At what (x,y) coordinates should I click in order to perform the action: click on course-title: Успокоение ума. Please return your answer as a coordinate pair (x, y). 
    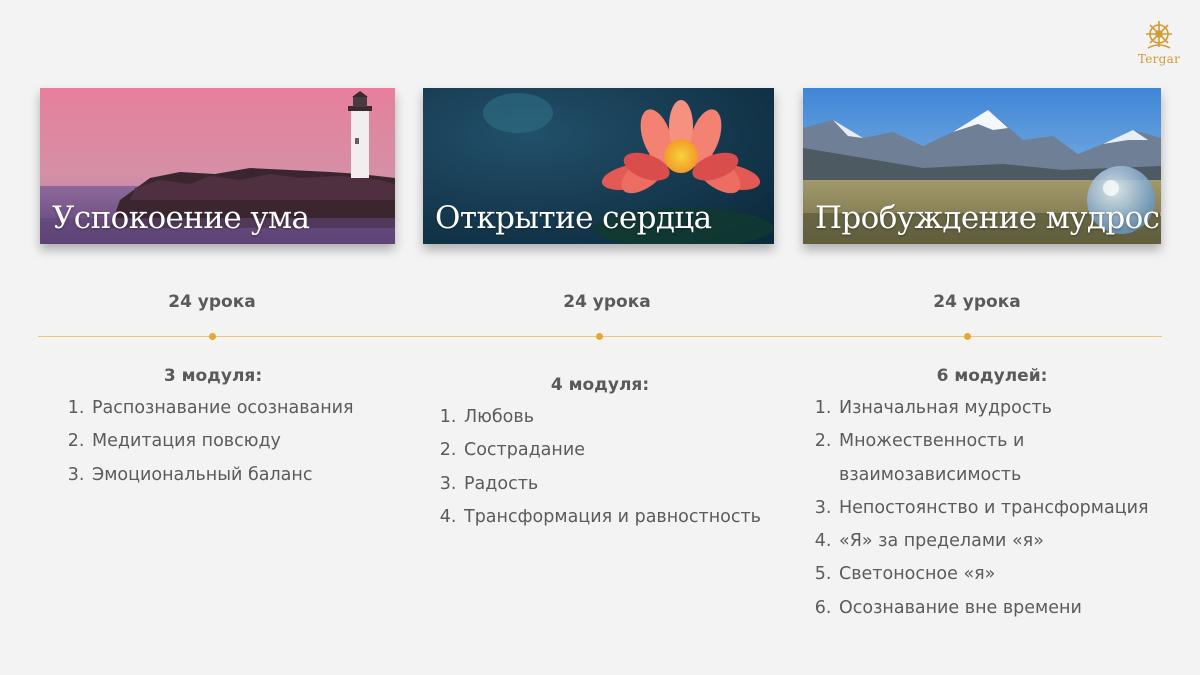
    Looking at the image, I should click on (181, 218).